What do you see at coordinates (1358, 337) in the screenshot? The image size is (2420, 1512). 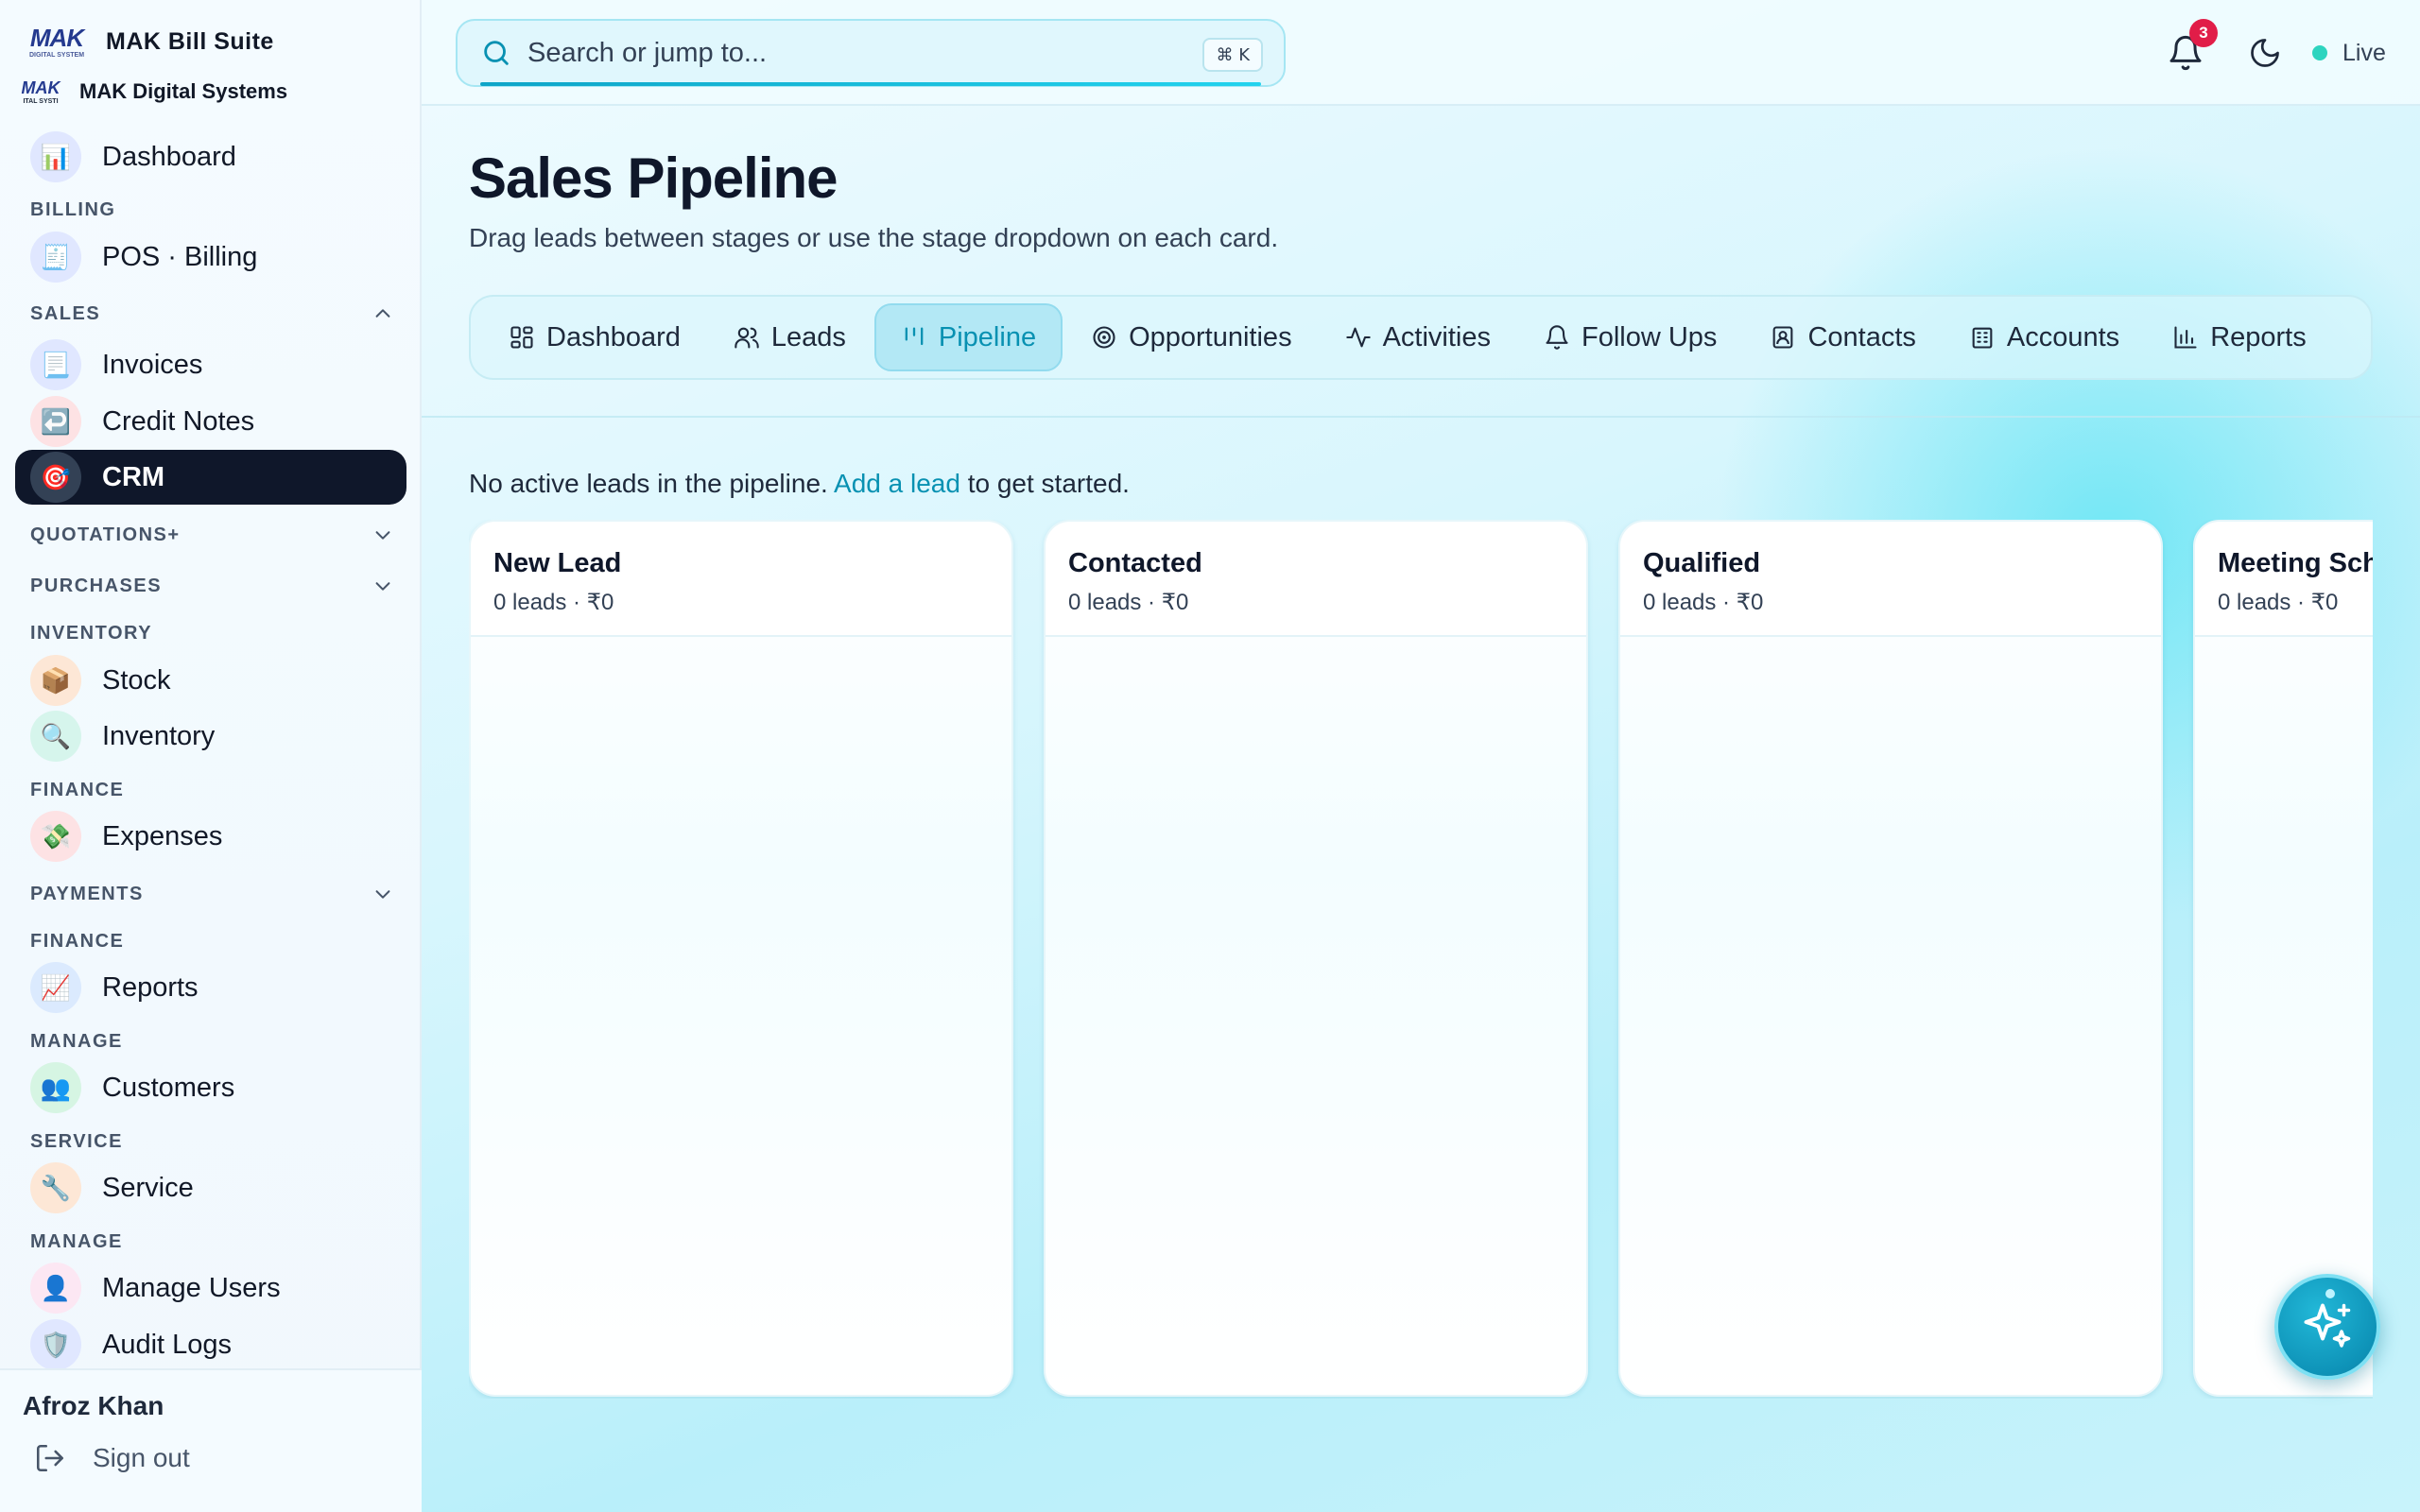 I see `pulse-icon` at bounding box center [1358, 337].